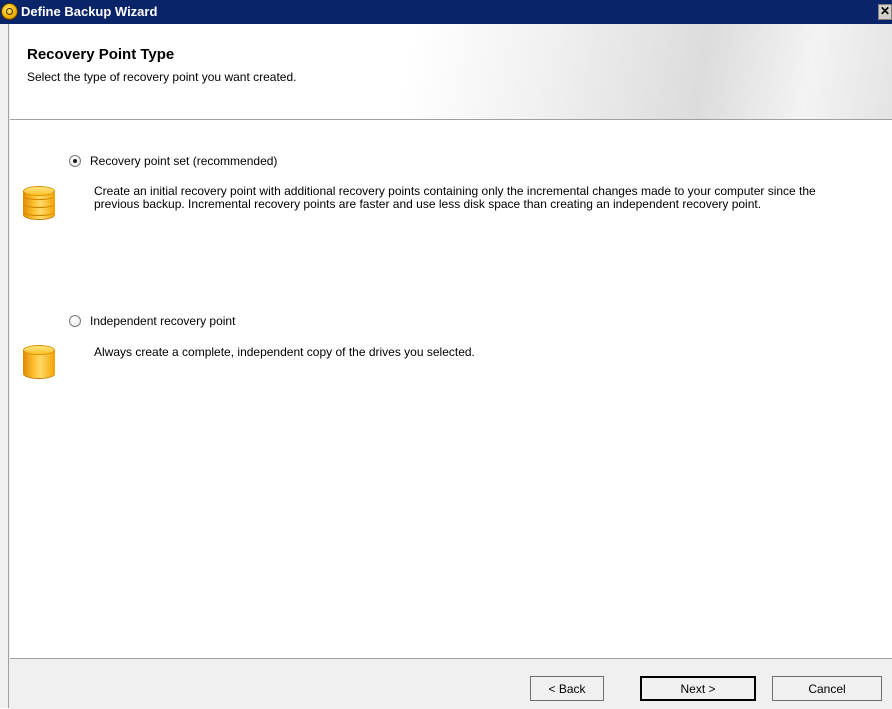 The width and height of the screenshot is (892, 709). I want to click on button-bar: < Back Next > Cancel, so click(451, 683).